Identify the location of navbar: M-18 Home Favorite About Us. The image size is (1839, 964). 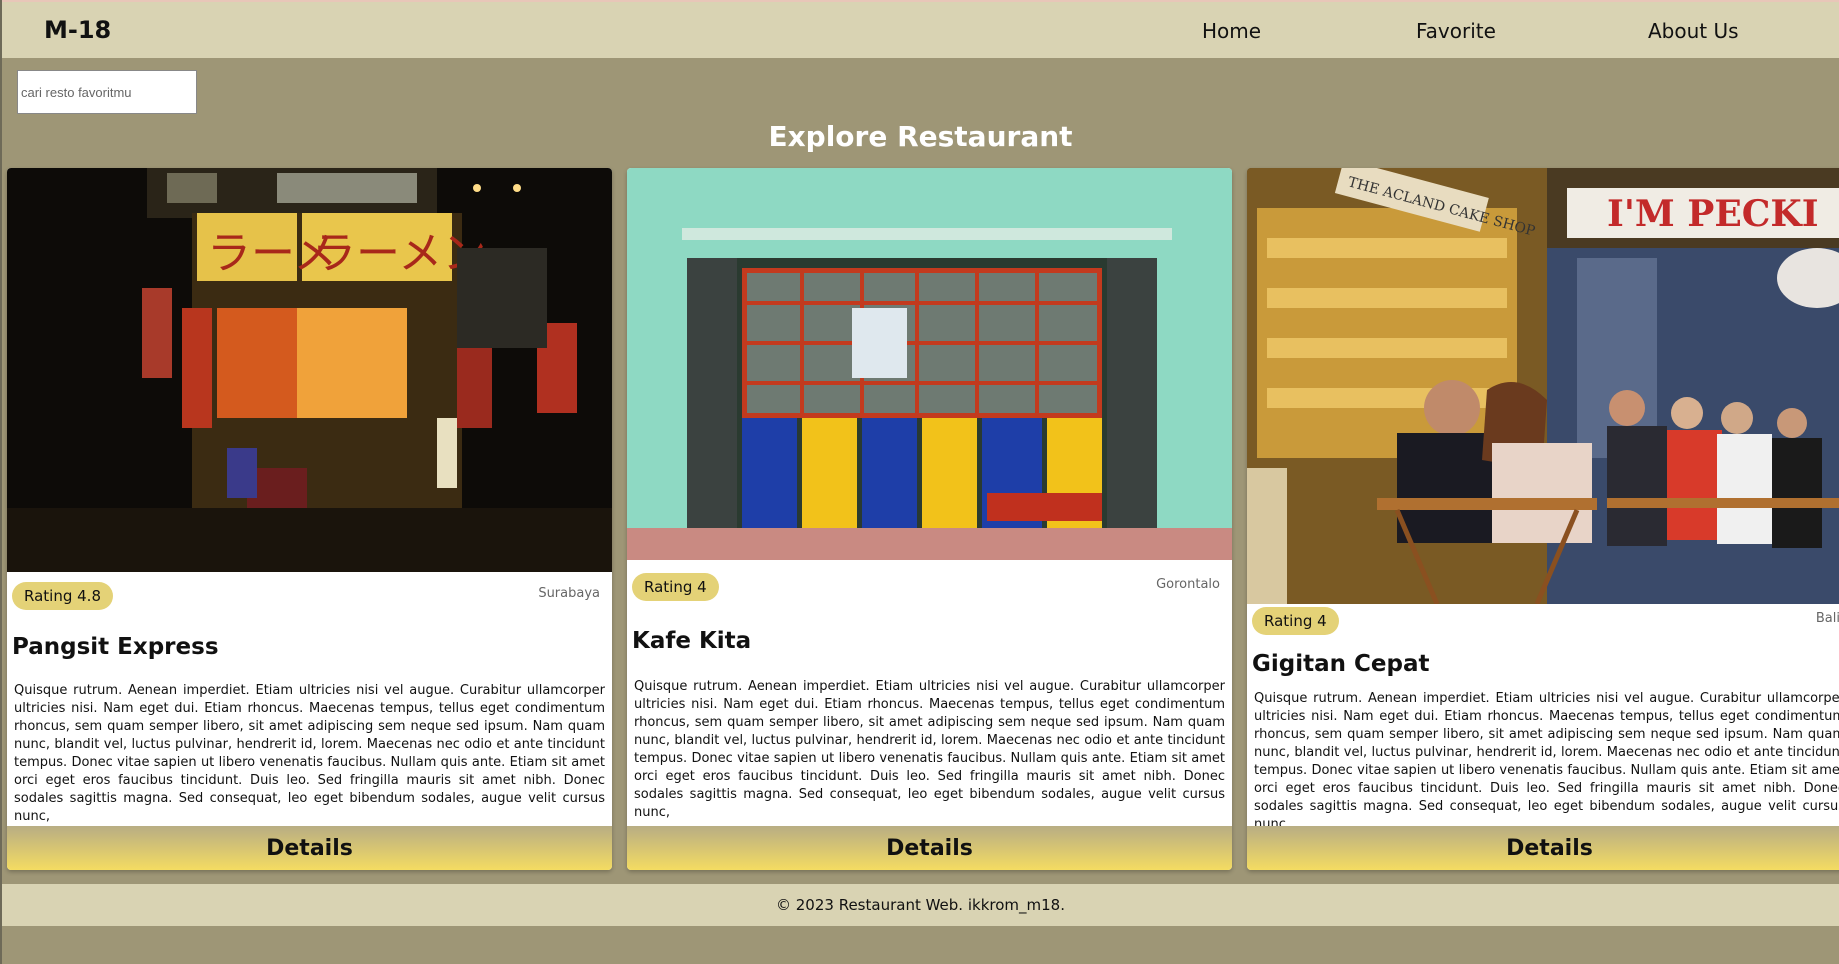
(920, 30).